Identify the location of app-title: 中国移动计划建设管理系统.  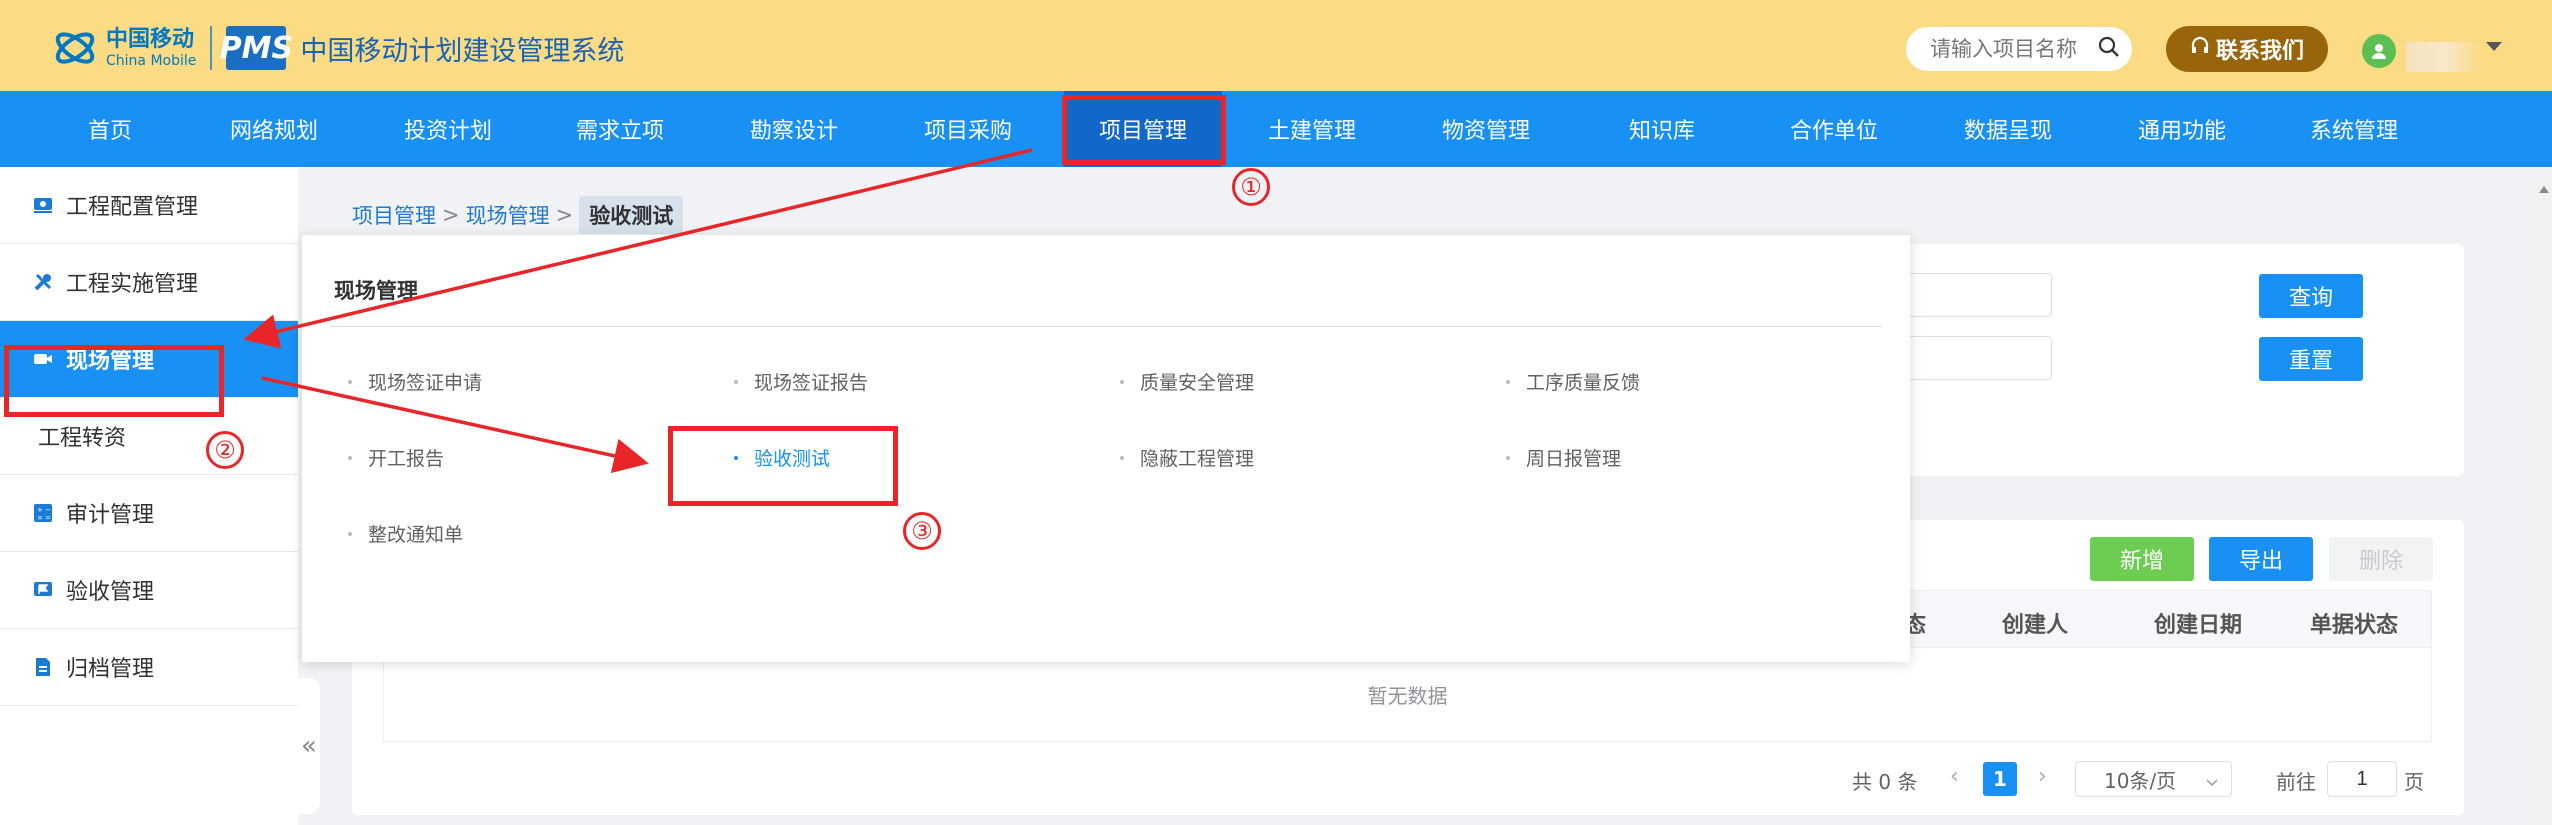
(462, 51).